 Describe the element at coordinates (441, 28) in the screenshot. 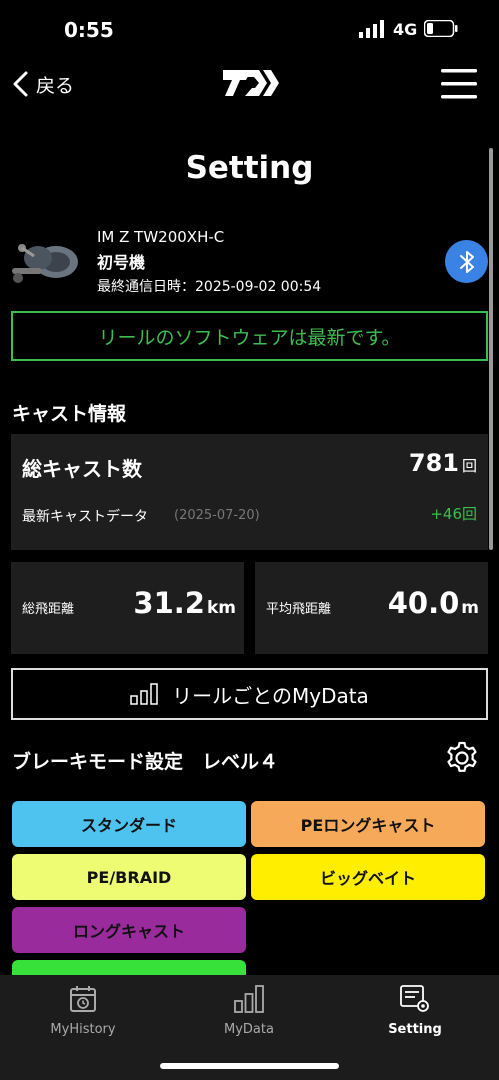

I see `battery-icon` at that location.